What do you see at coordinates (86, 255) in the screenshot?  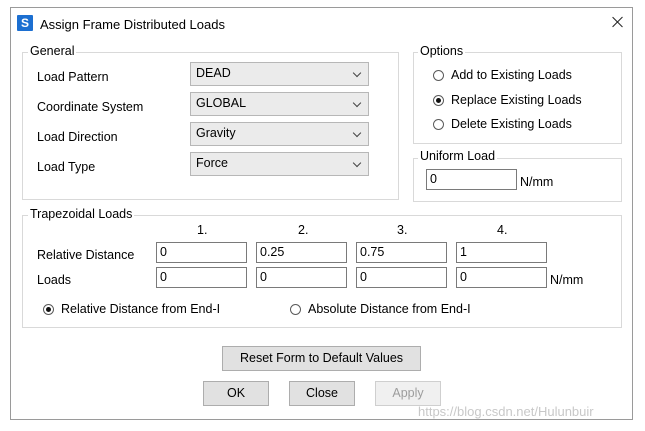 I see `relative-distance-label: Relative Distance` at bounding box center [86, 255].